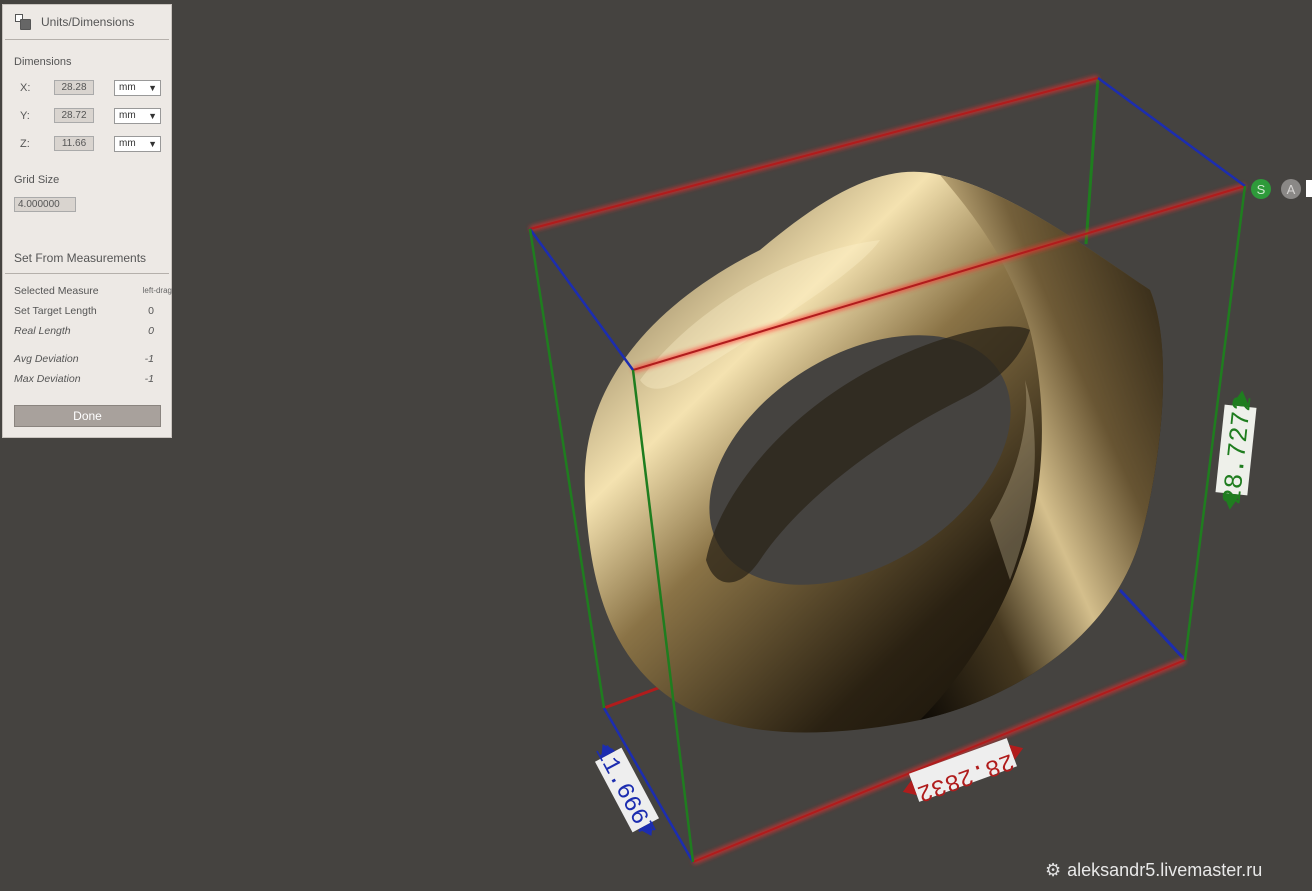 This screenshot has width=1312, height=891. What do you see at coordinates (45, 204) in the screenshot?
I see `grid-size-field: 4.000000` at bounding box center [45, 204].